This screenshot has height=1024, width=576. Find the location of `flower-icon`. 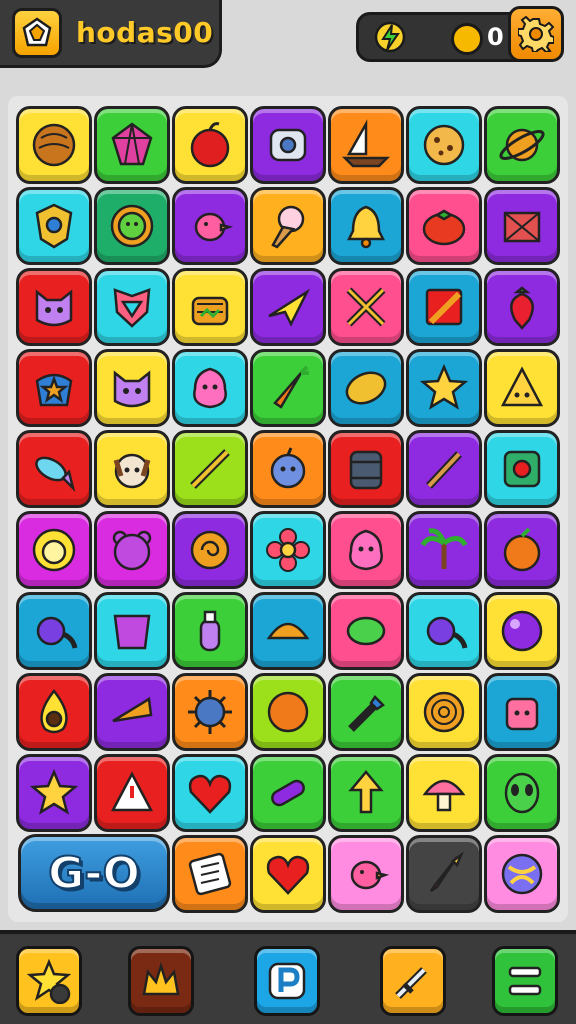

flower-icon is located at coordinates (288, 550).